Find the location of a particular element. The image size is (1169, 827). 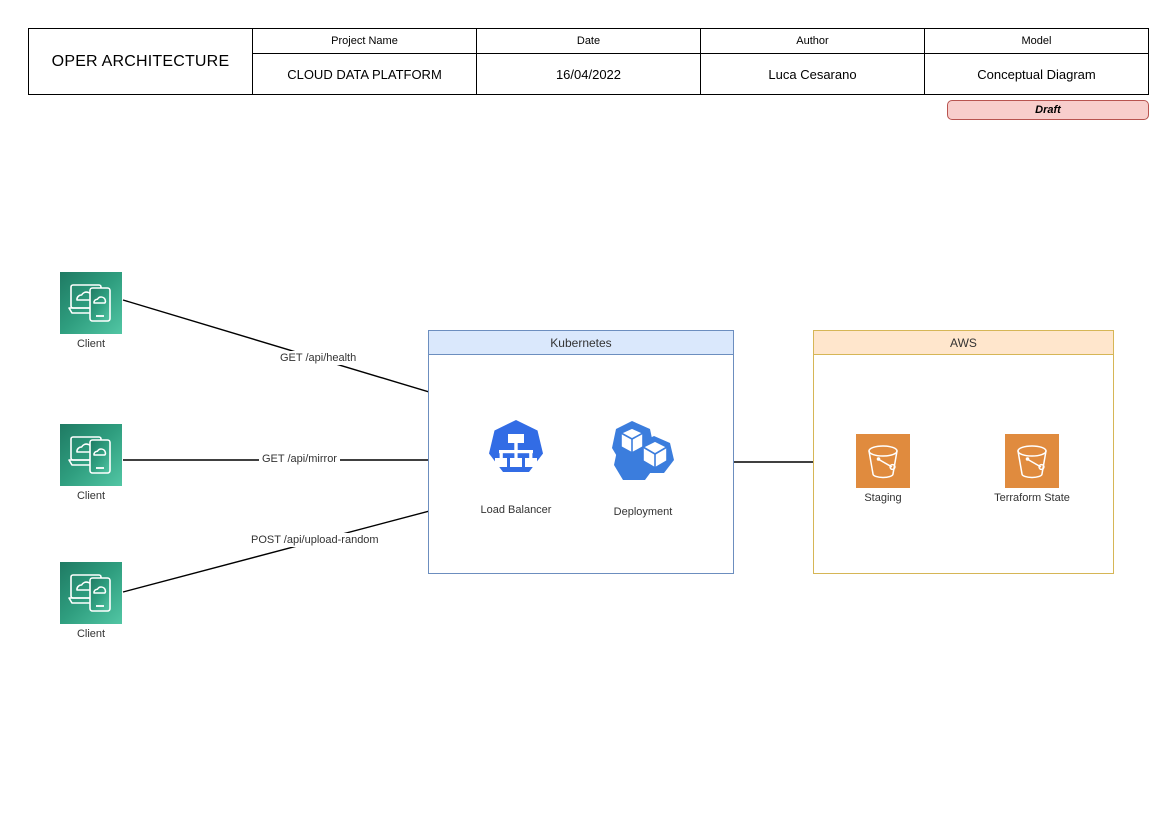

node-terraform-state-label: Terraform State is located at coordinates (1032, 498).